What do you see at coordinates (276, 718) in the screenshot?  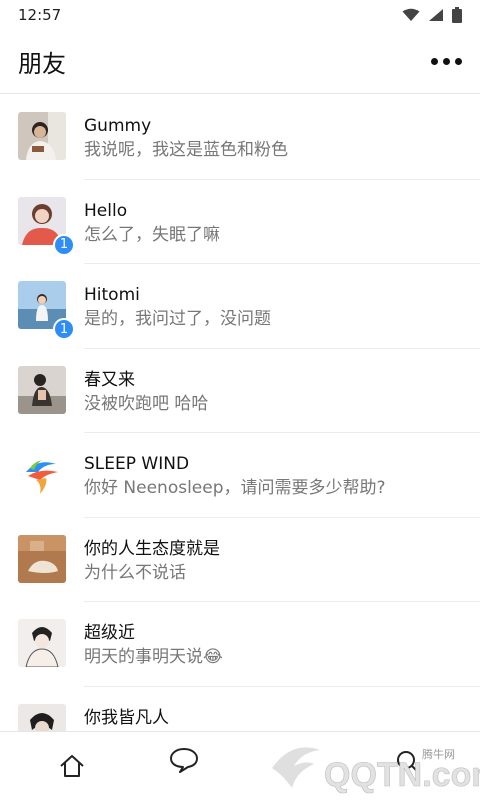 I see `row-text: 你我皆凡人` at bounding box center [276, 718].